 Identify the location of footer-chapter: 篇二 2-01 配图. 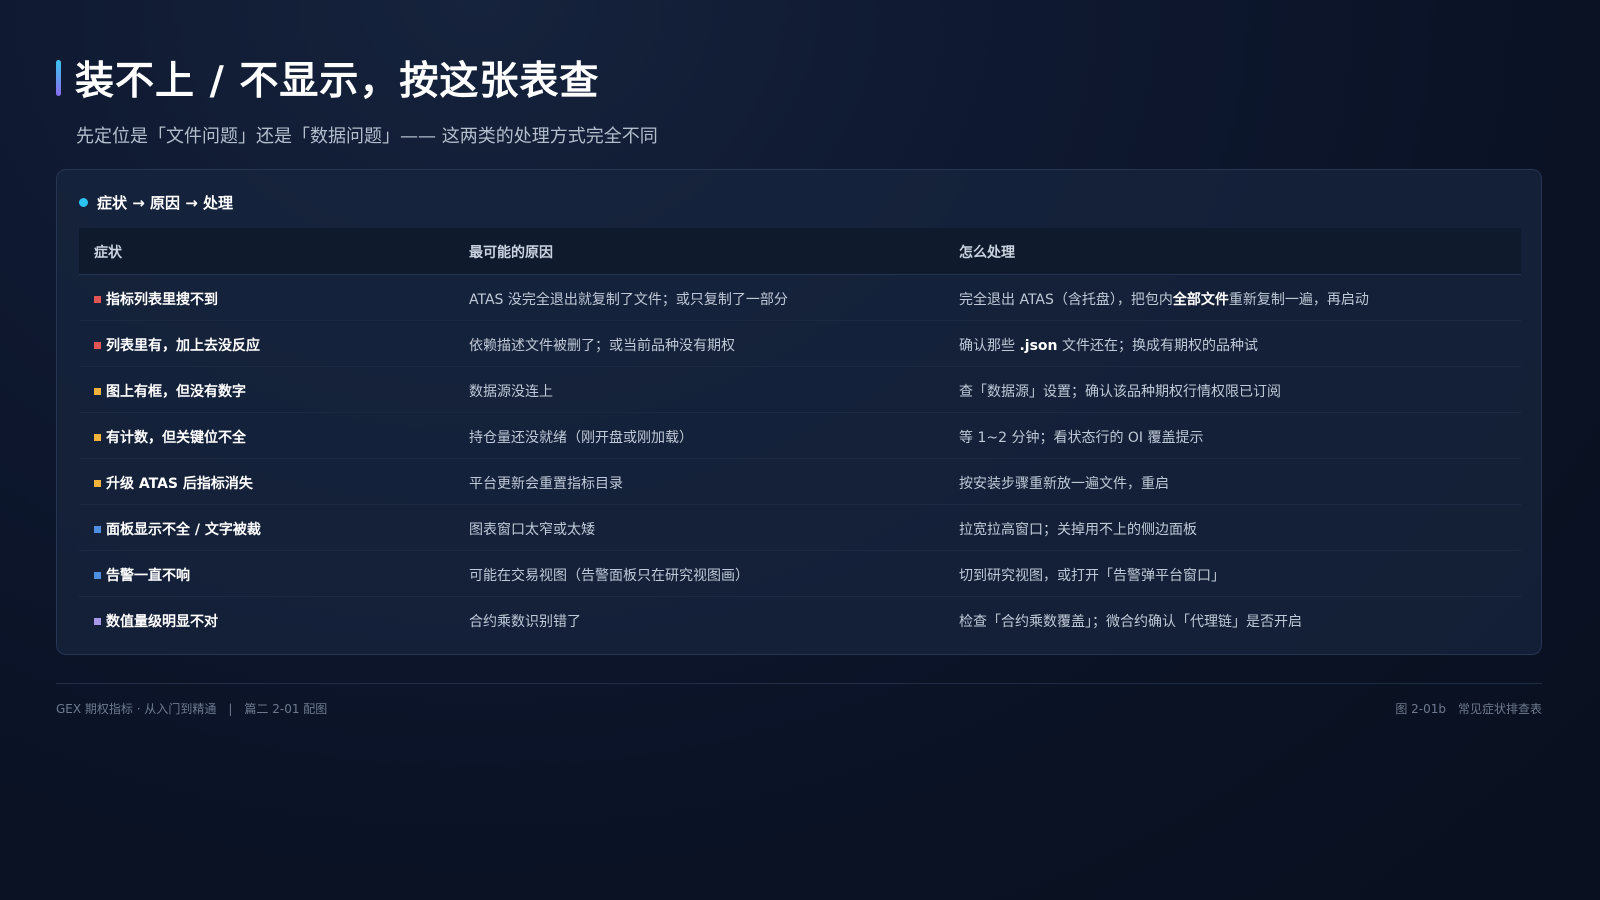
(286, 709).